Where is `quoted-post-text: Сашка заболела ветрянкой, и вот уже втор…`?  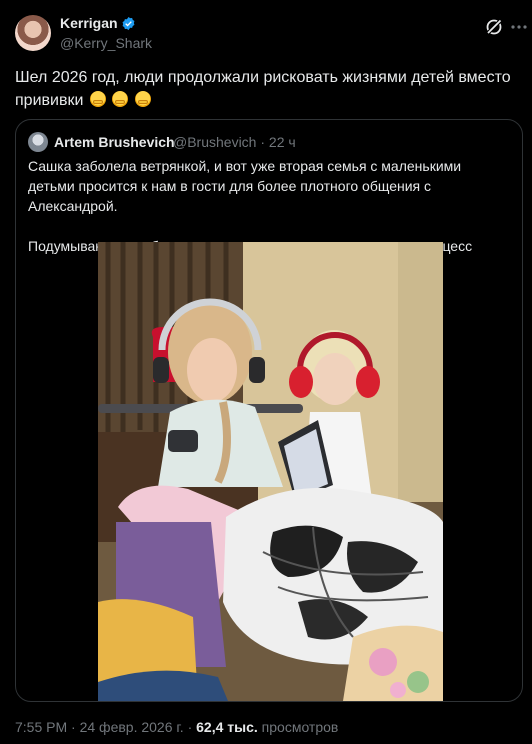
quoted-post-text: Сашка заболела ветрянкой, и вот уже втор… is located at coordinates (269, 206).